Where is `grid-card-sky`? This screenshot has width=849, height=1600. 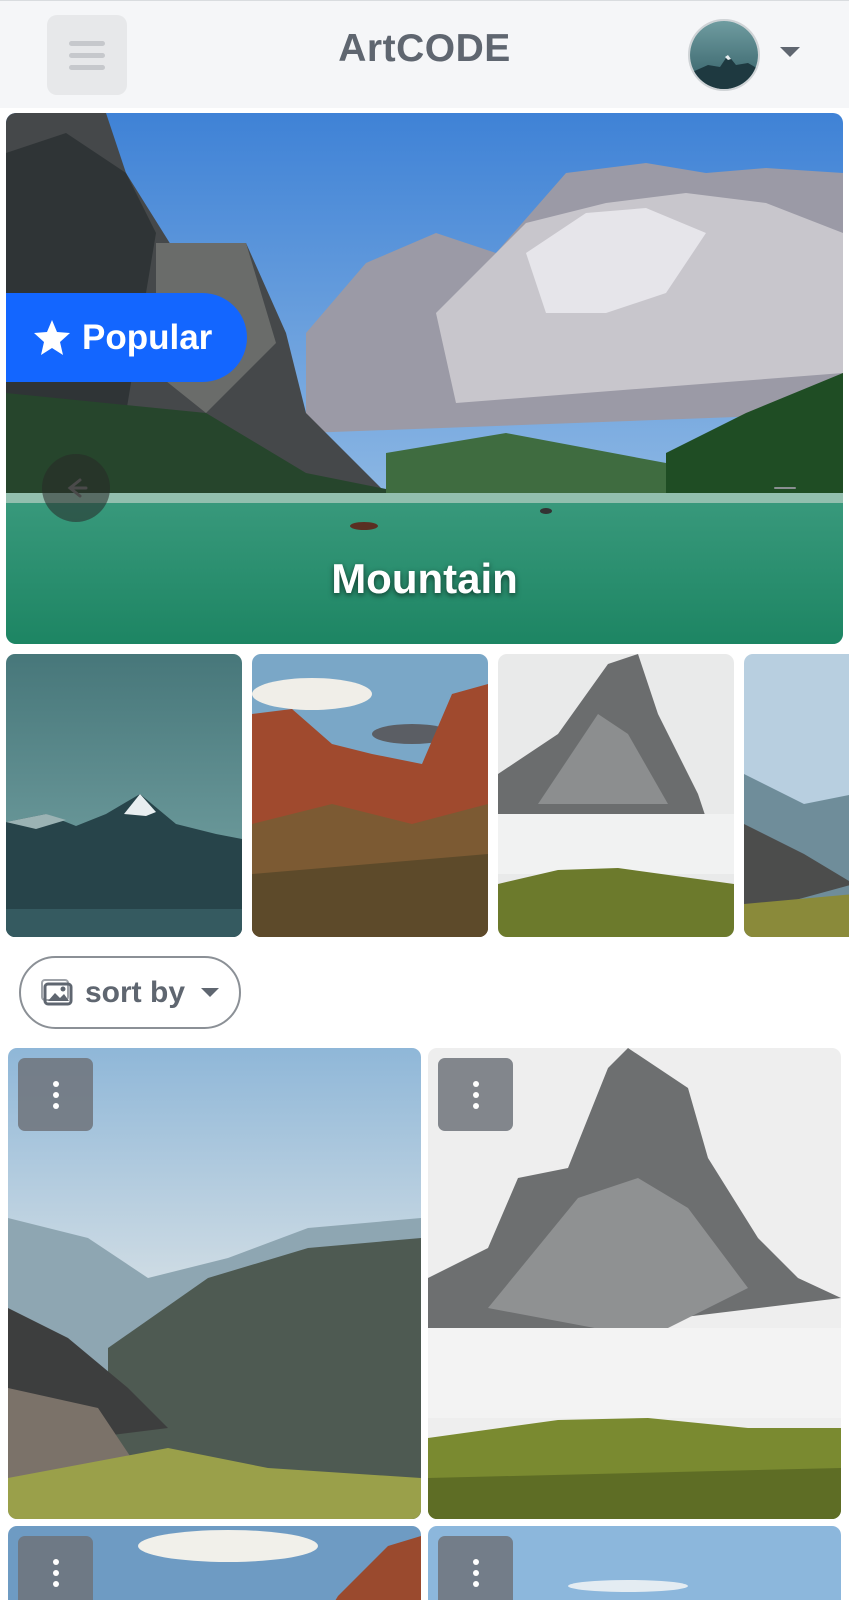 grid-card-sky is located at coordinates (634, 1563).